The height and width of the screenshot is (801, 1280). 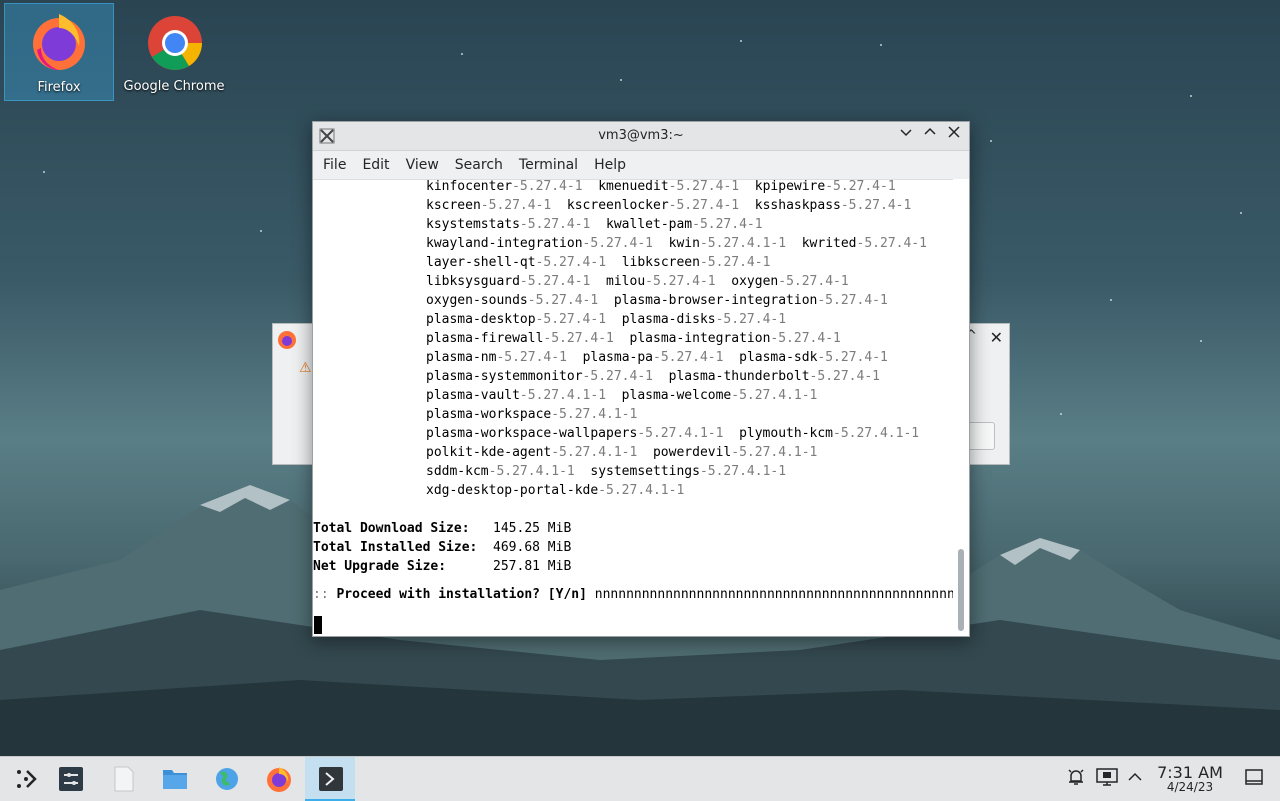 What do you see at coordinates (961, 407) in the screenshot?
I see `scrollbar` at bounding box center [961, 407].